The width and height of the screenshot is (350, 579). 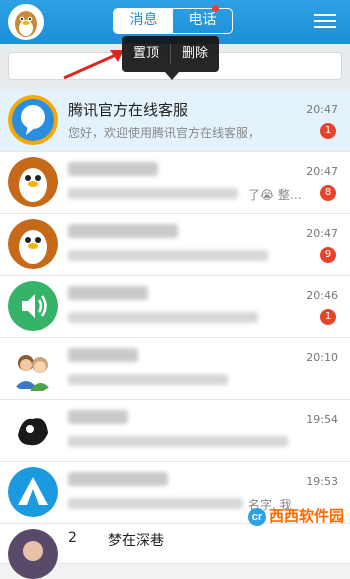 I want to click on hamburger-menu-icon, so click(x=325, y=21).